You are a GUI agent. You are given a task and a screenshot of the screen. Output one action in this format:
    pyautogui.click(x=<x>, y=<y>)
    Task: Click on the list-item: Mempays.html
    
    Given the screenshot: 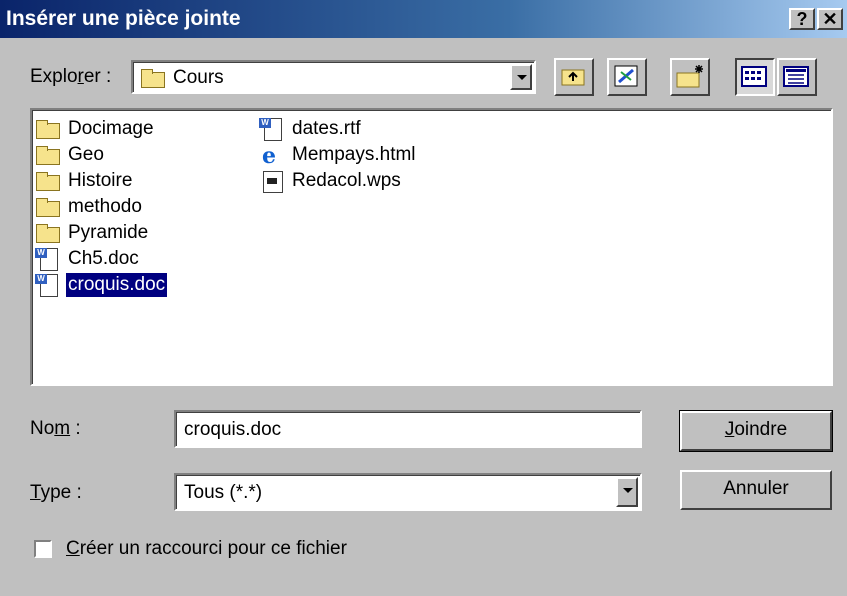 What is the action you would take?
    pyautogui.click(x=338, y=155)
    